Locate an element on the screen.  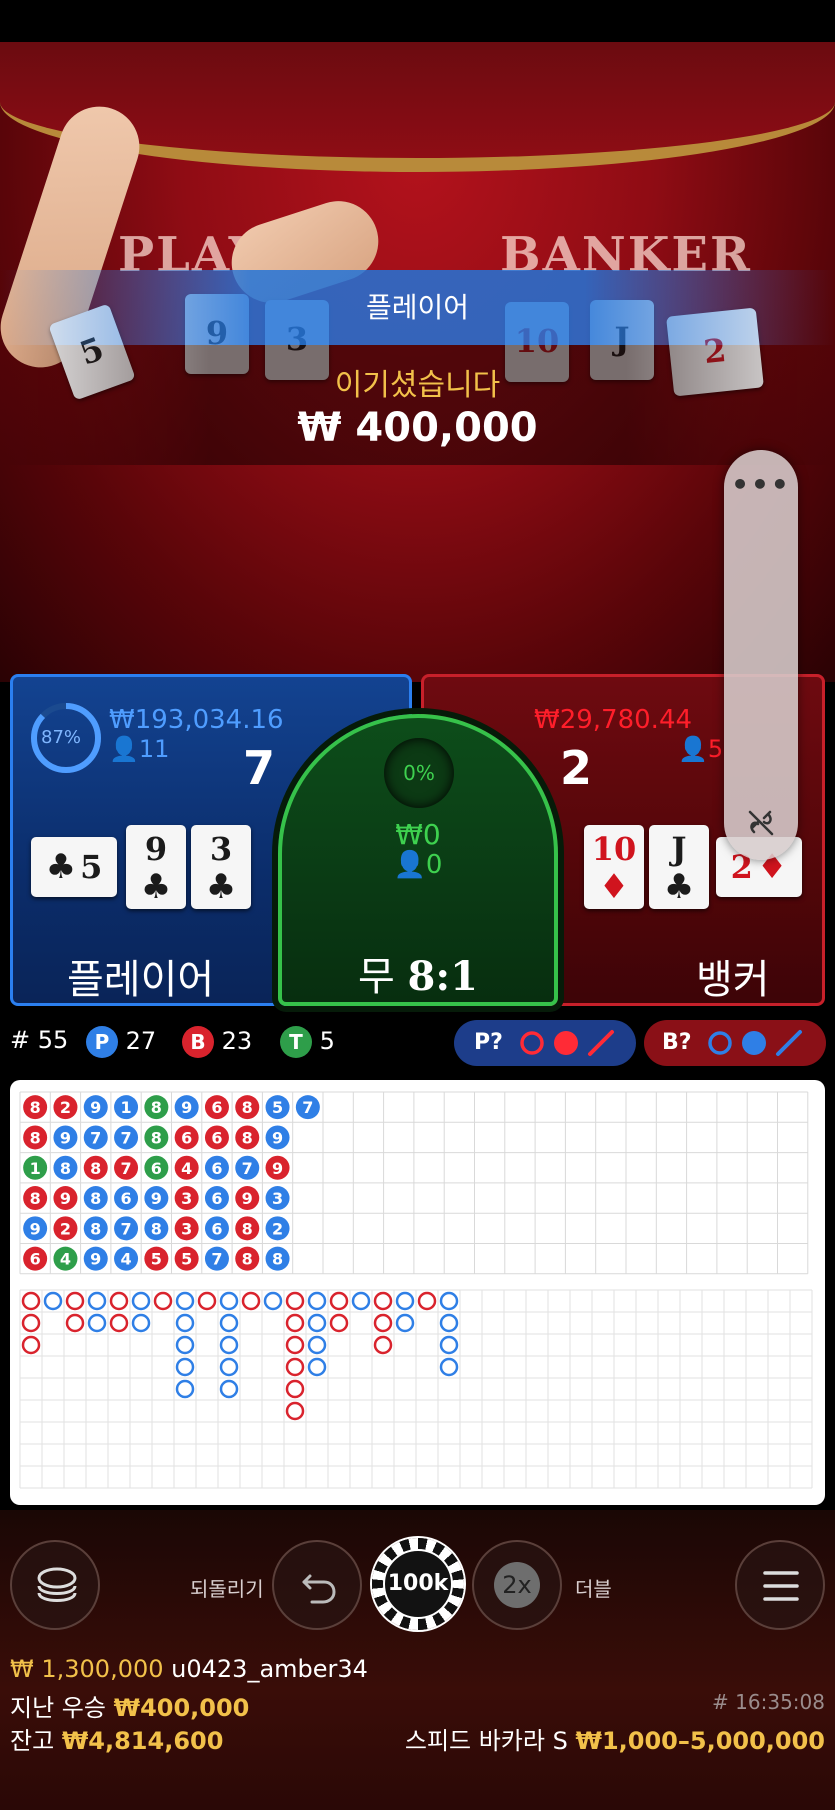
svg-text: 1 is located at coordinates (125, 1107).